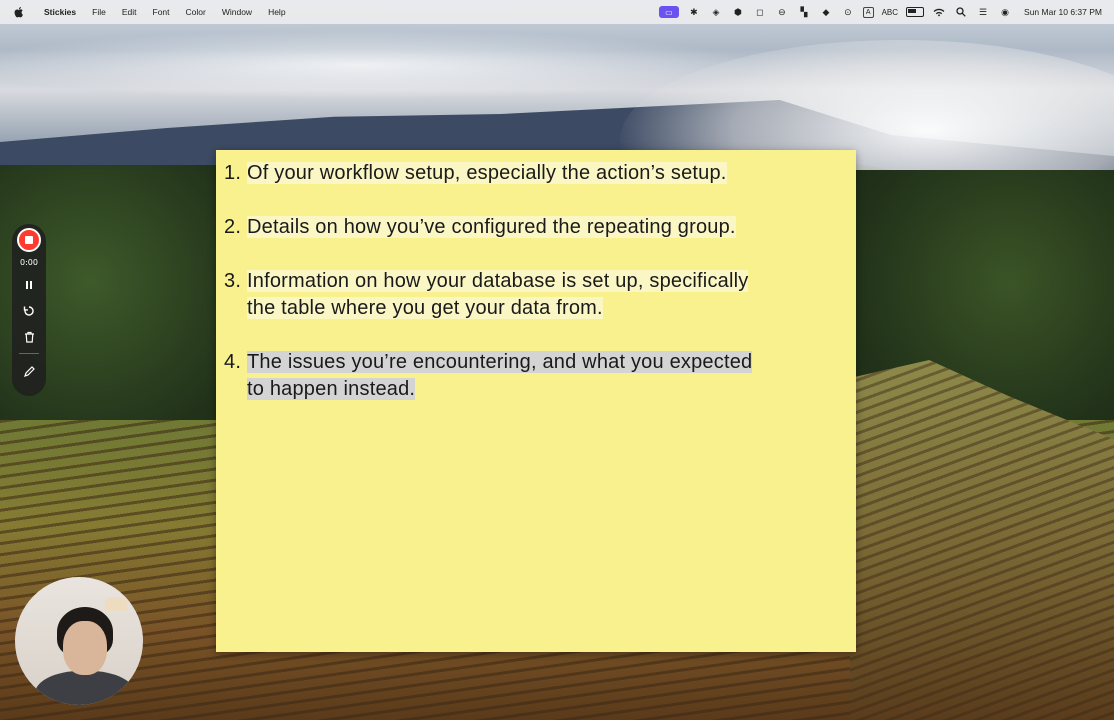 The width and height of the screenshot is (1114, 720). I want to click on menu-edit: Edit, so click(129, 12).